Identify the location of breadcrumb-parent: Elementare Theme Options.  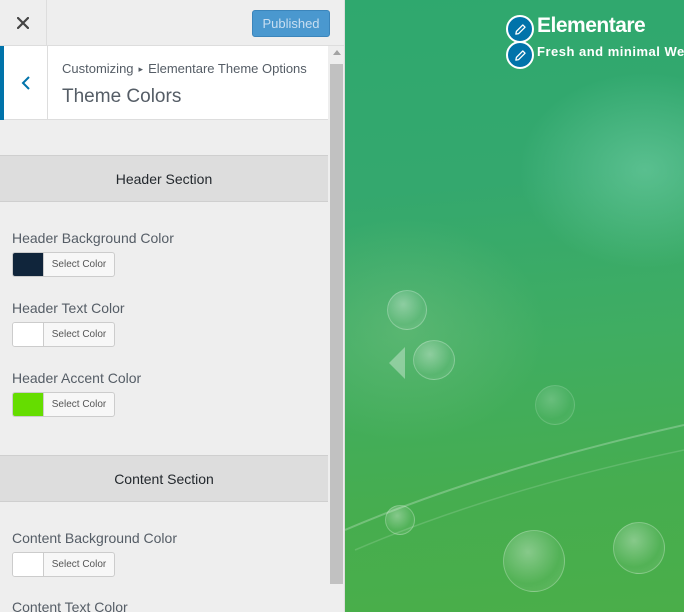
(227, 68).